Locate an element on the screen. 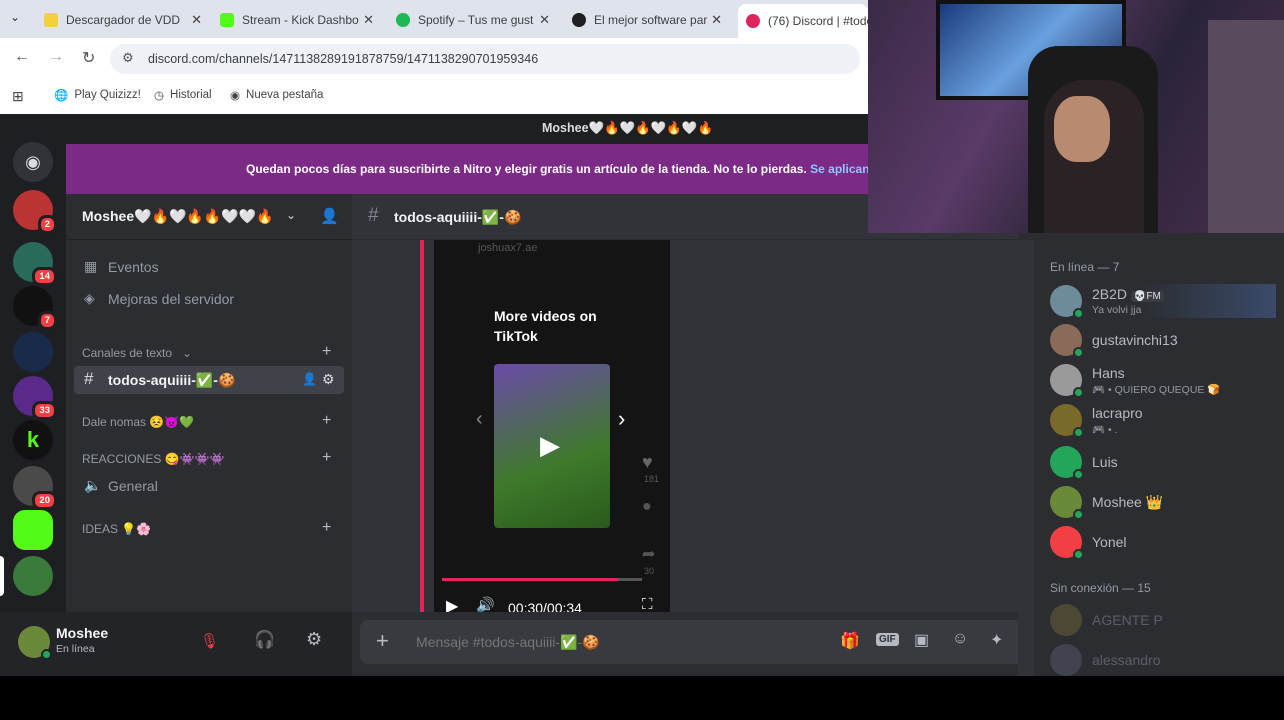  bookmark-item: ◉ Nueva pestaña is located at coordinates (276, 95).